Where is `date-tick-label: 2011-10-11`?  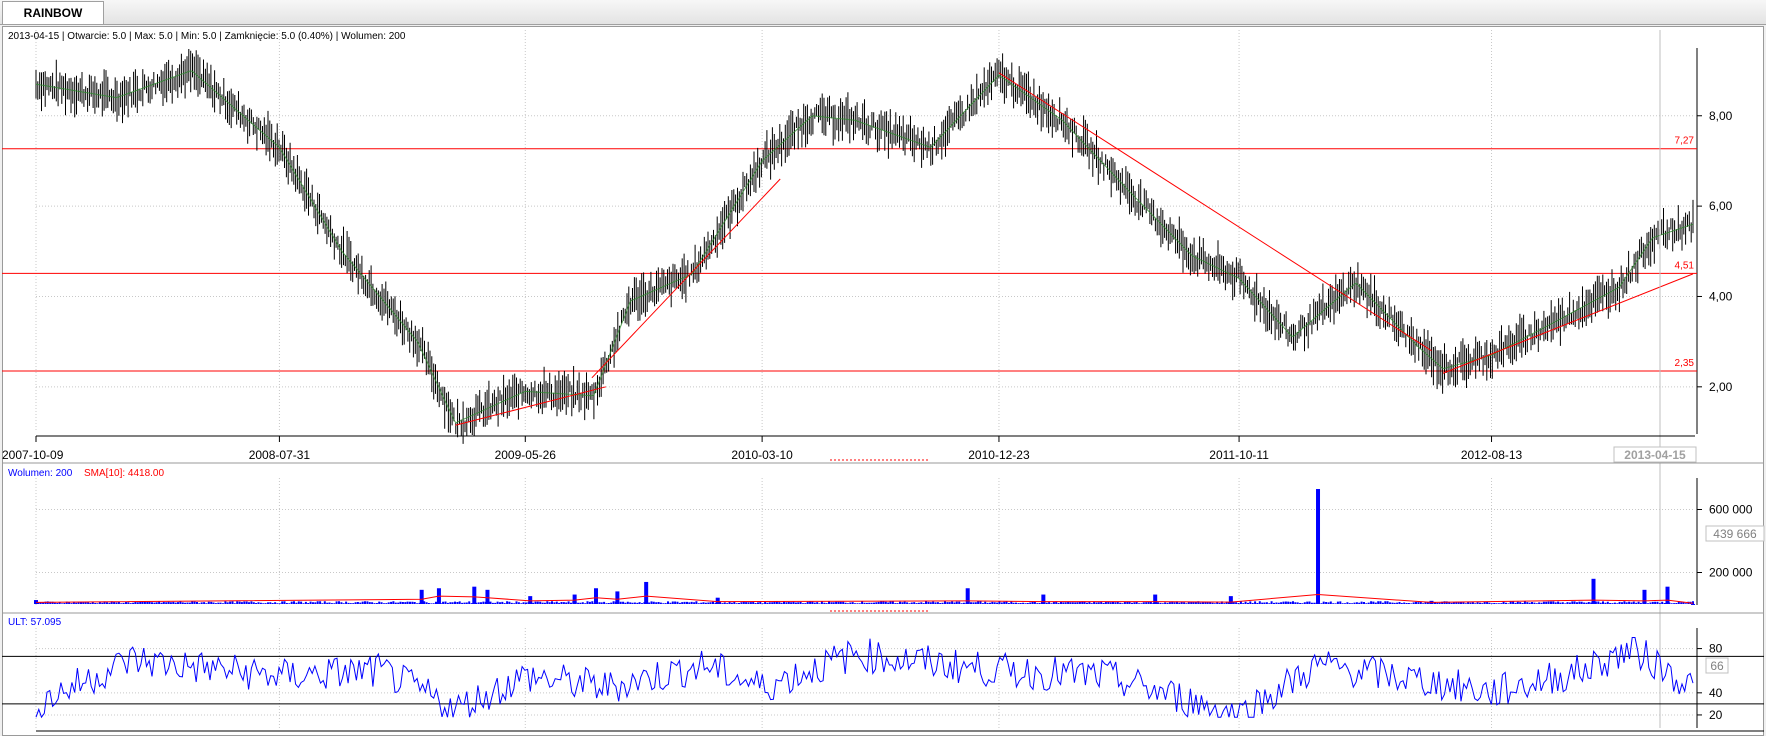 date-tick-label: 2011-10-11 is located at coordinates (1239, 455).